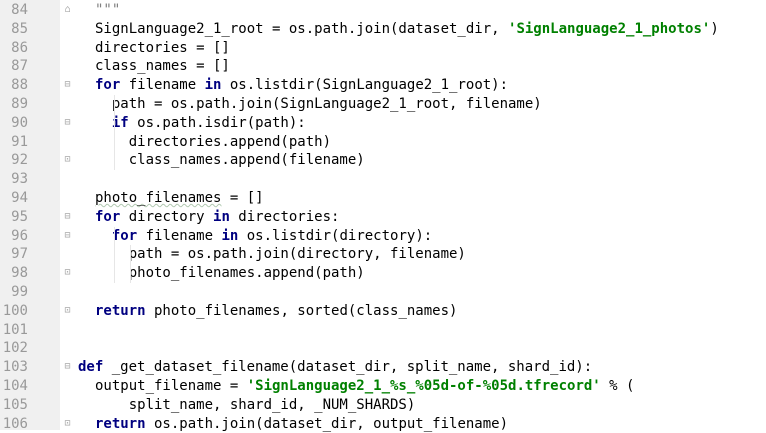 This screenshot has width=766, height=433. I want to click on code-text: class_names.append(filename), so click(230, 160).